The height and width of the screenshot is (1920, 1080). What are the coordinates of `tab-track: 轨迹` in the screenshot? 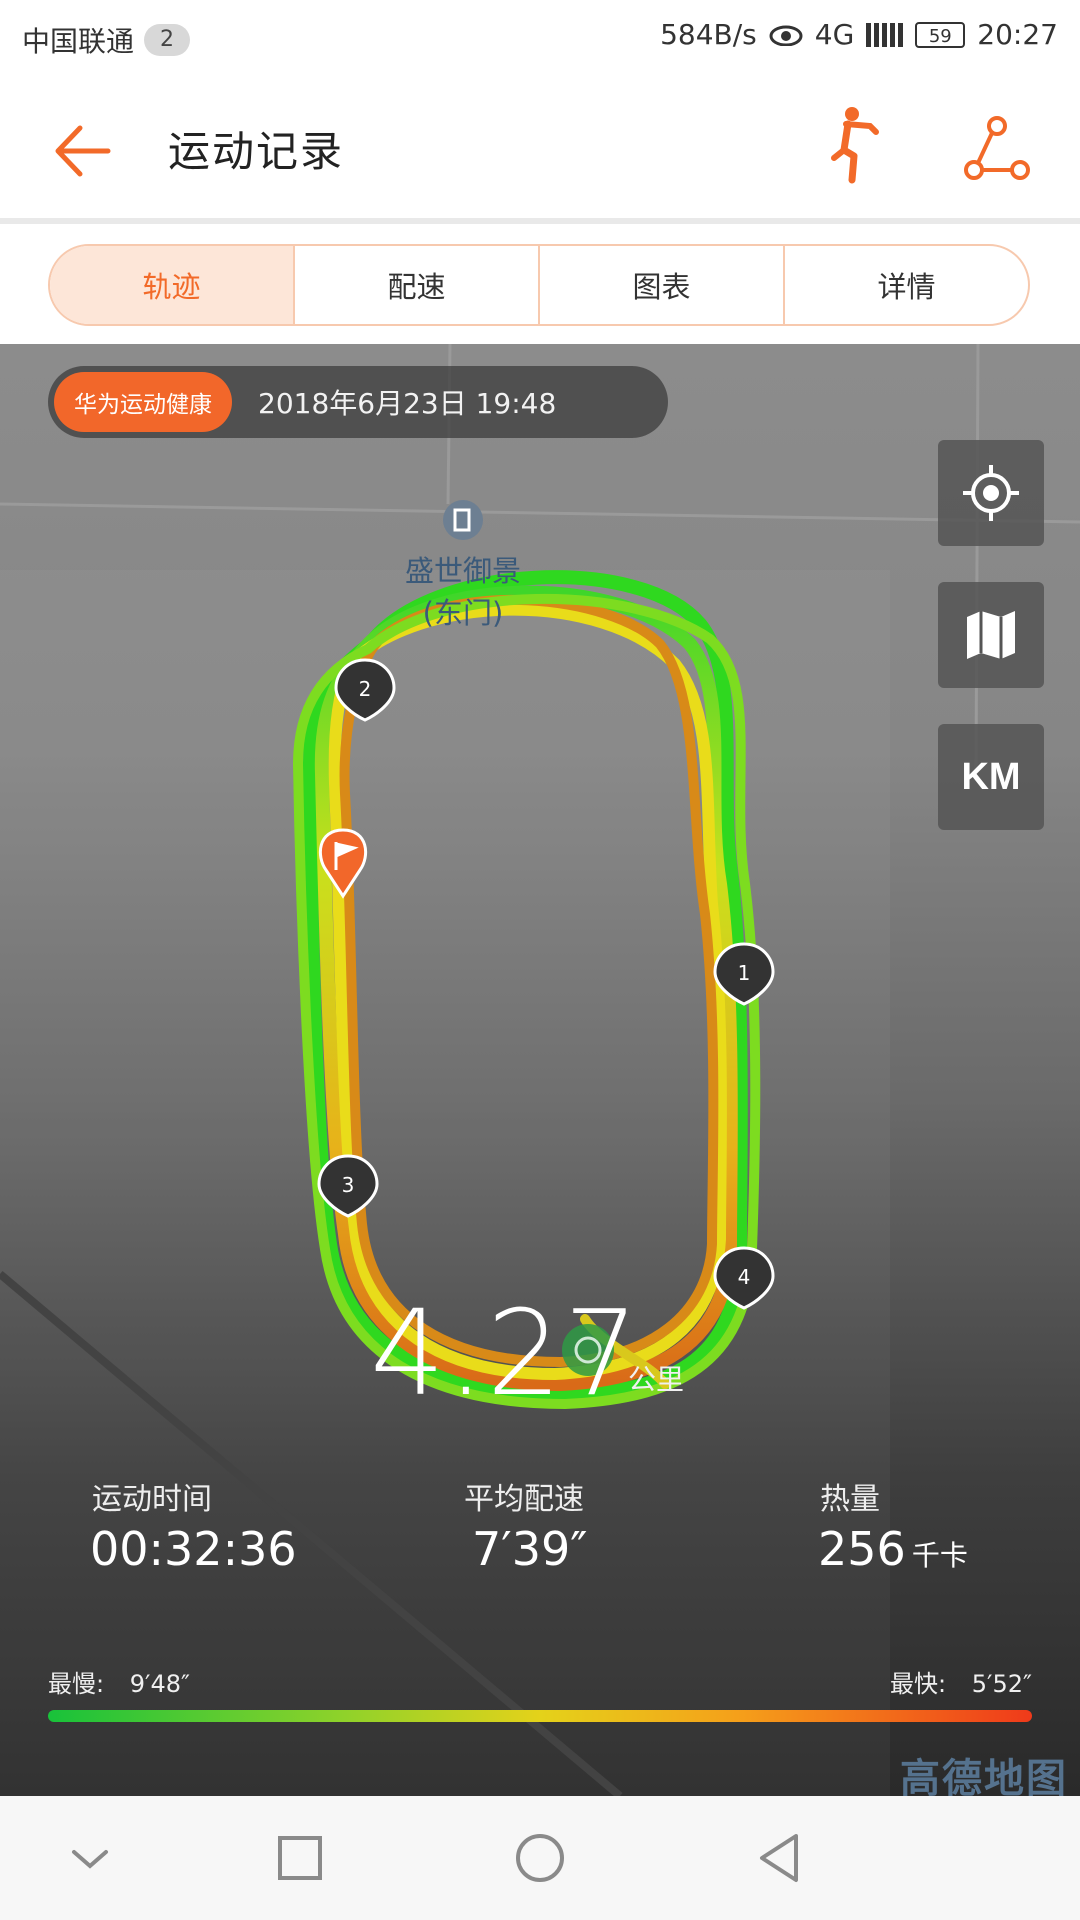 It's located at (171, 285).